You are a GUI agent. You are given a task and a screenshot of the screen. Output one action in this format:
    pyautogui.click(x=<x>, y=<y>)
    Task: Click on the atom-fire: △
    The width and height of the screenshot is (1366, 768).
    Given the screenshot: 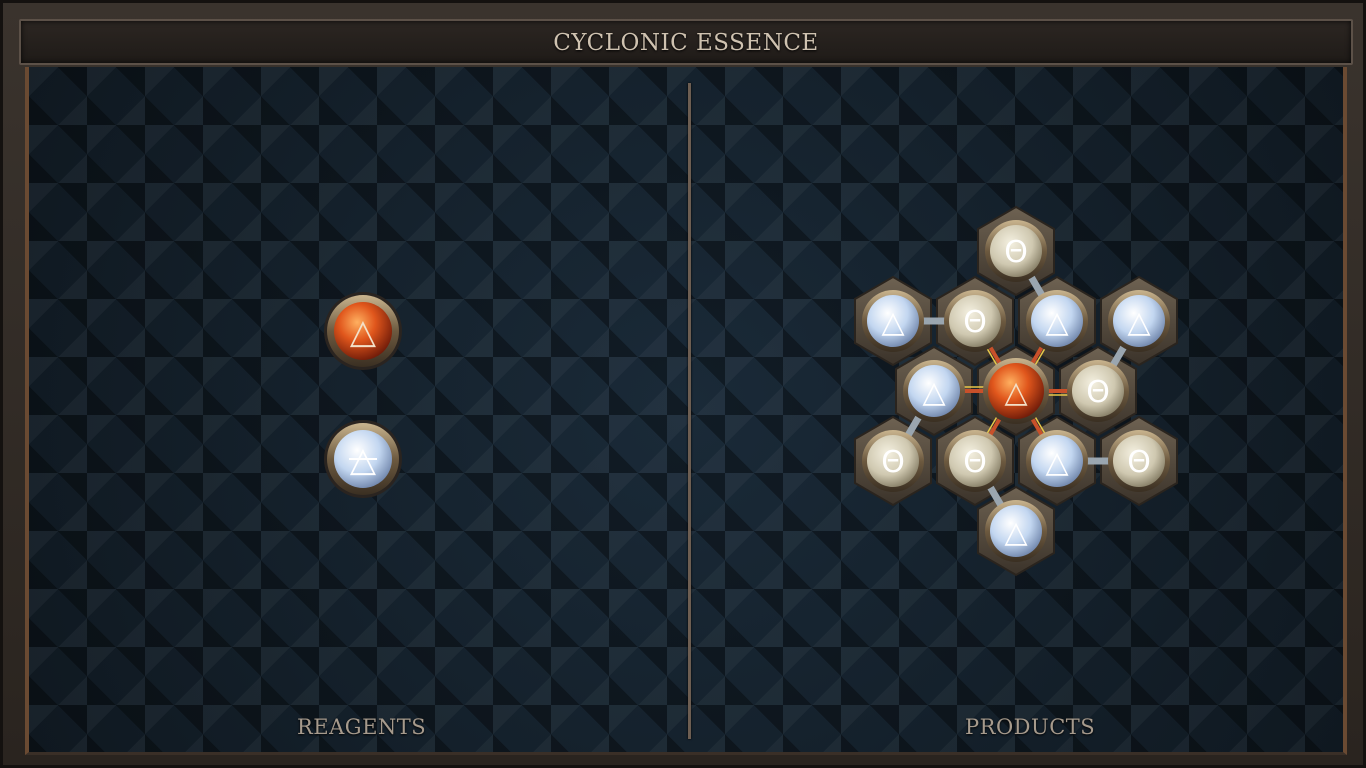 What is the action you would take?
    pyautogui.click(x=1016, y=391)
    